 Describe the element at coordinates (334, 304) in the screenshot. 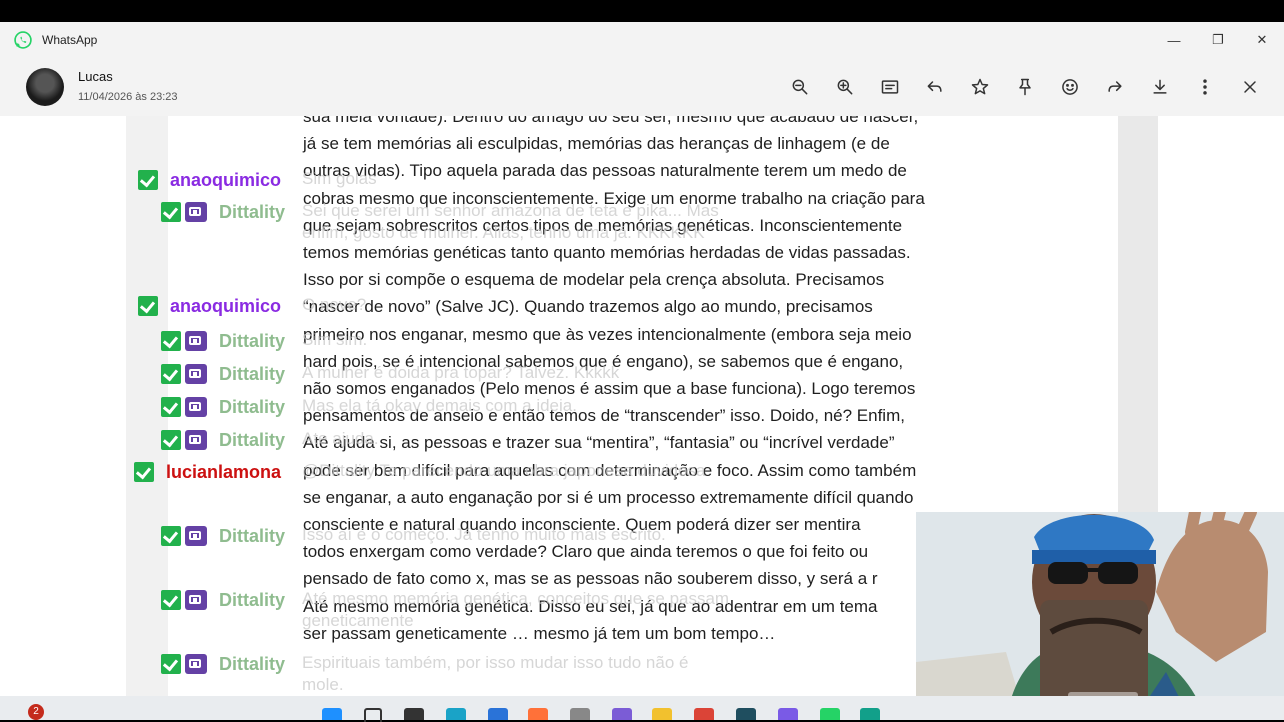

I see `chat-message-text: O neve?` at that location.